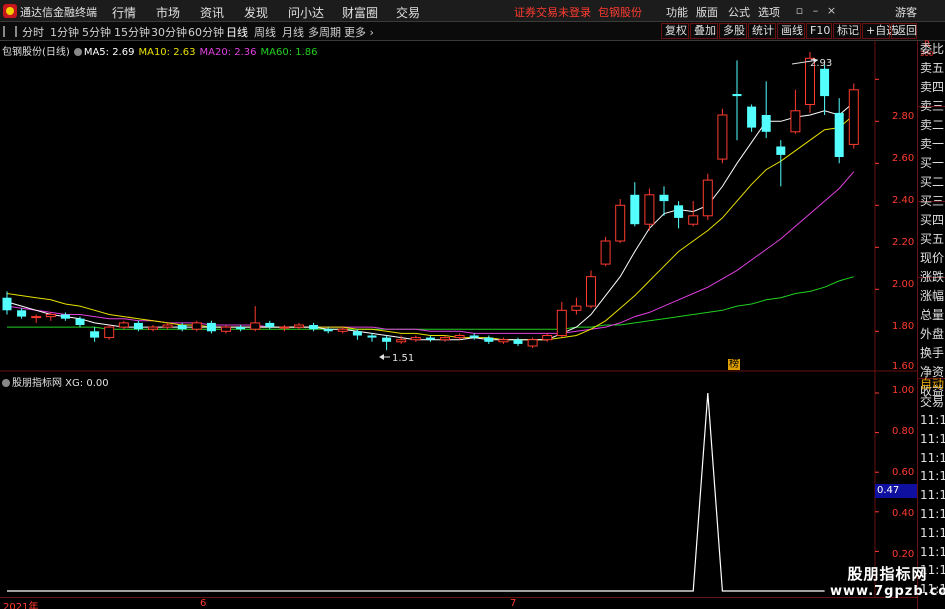  What do you see at coordinates (707, 12) in the screenshot?
I see `menu-layout: 版面` at bounding box center [707, 12].